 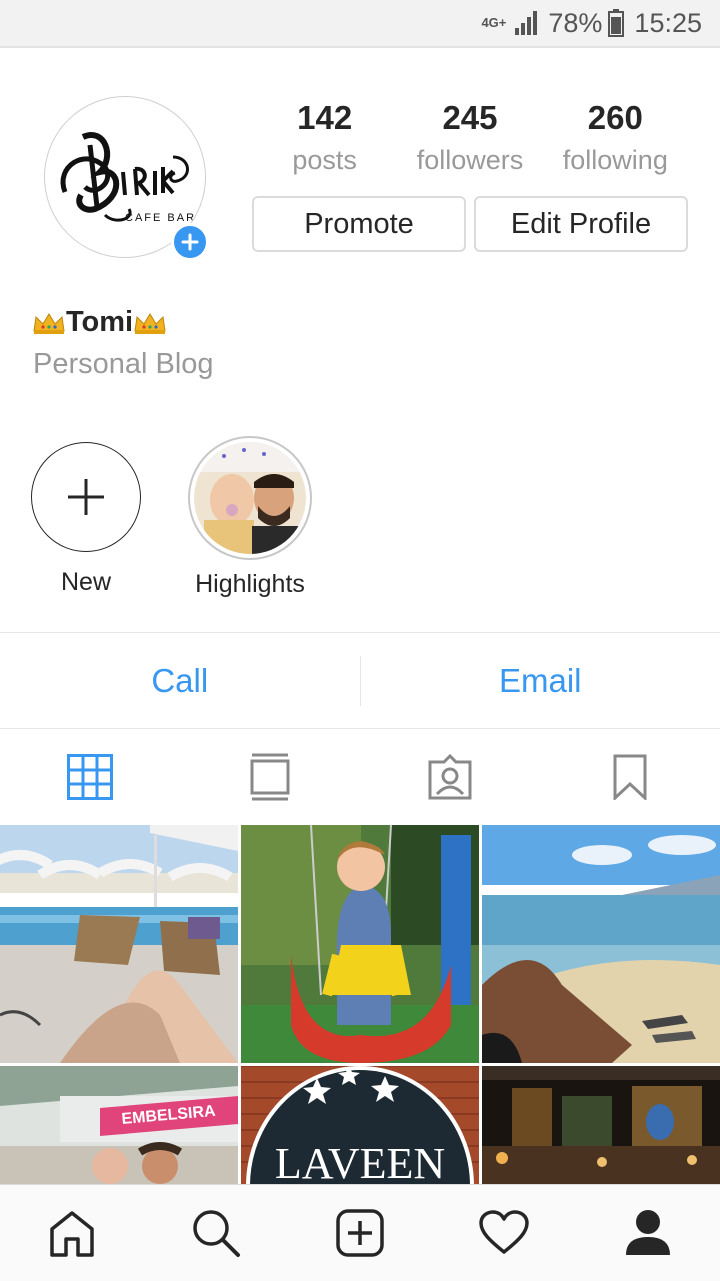 What do you see at coordinates (540, 681) in the screenshot?
I see `email-button: Email` at bounding box center [540, 681].